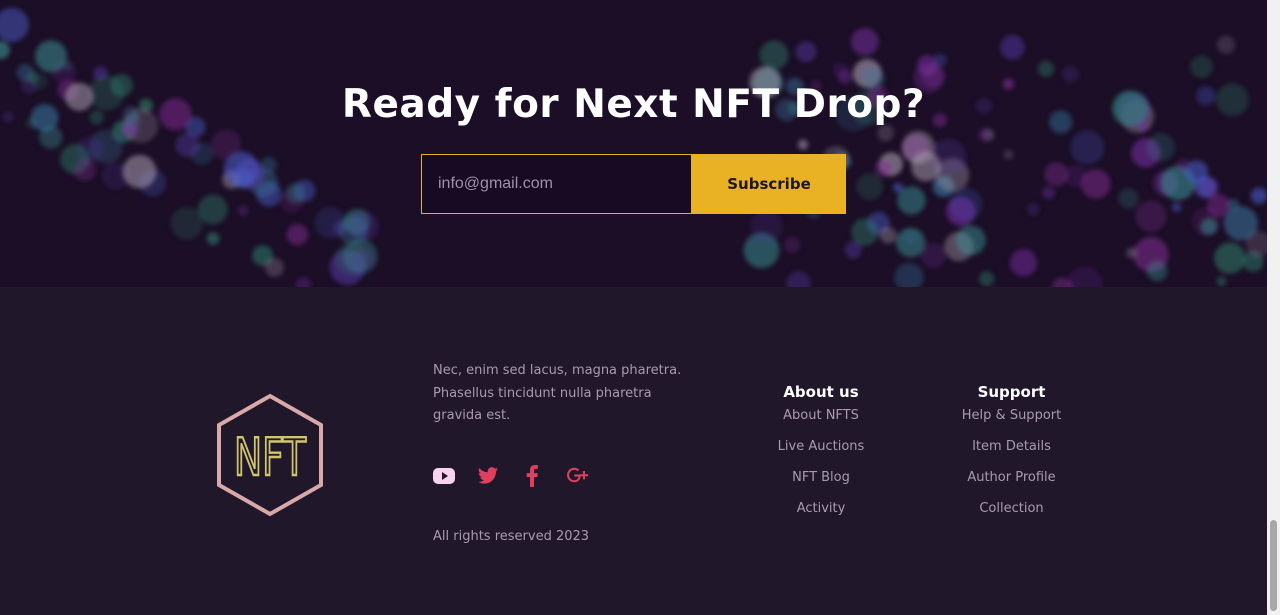  What do you see at coordinates (1011, 415) in the screenshot?
I see `footer-link-help-support: Help & Support` at bounding box center [1011, 415].